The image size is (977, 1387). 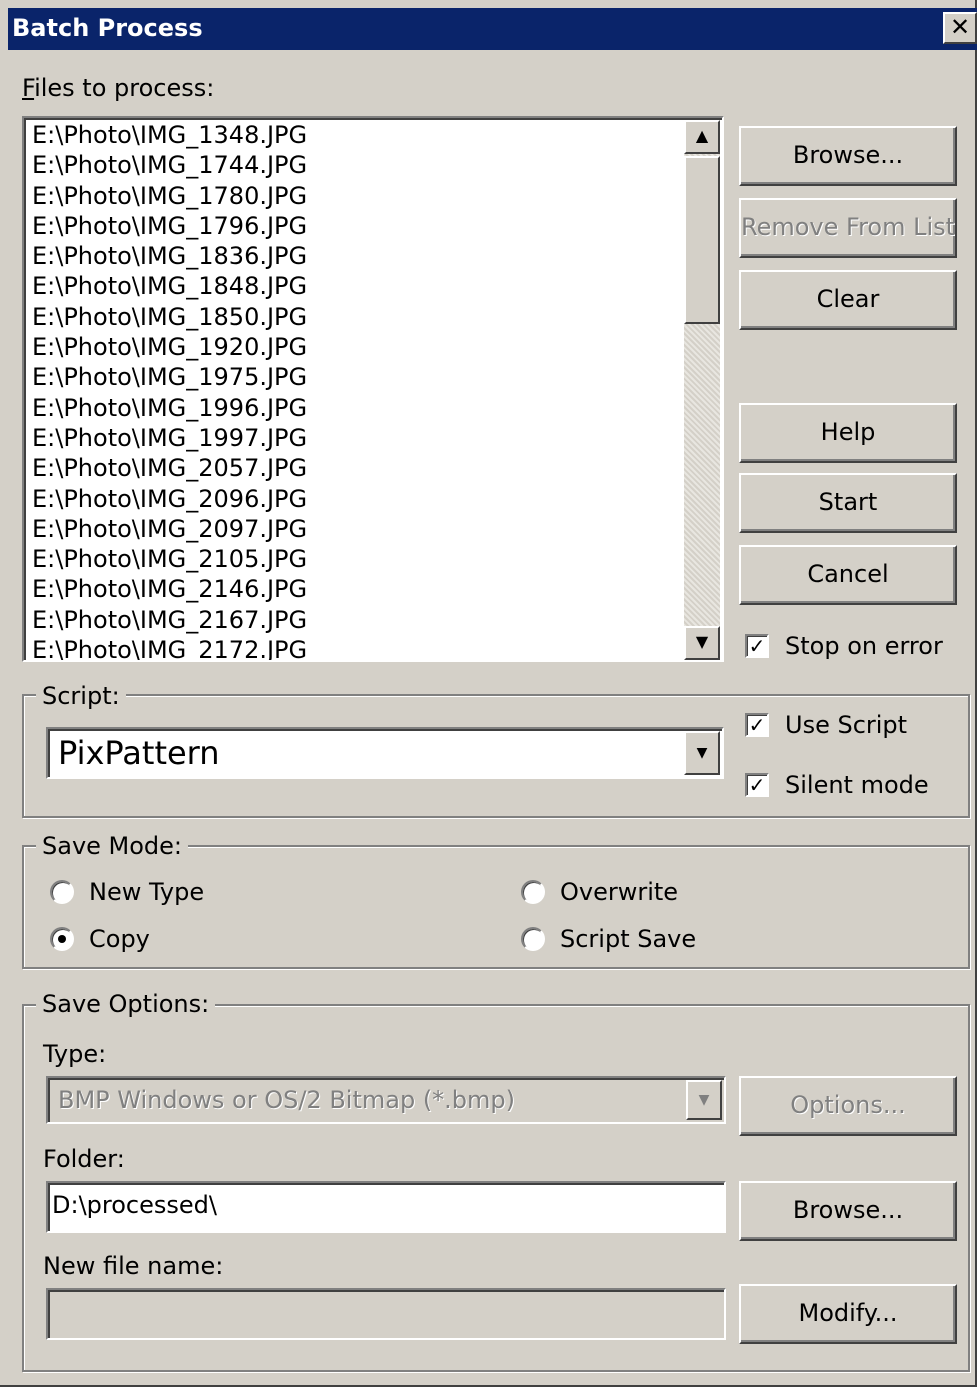 I want to click on list-item: E:\Photo\IMG_1975.JPG, so click(x=169, y=377).